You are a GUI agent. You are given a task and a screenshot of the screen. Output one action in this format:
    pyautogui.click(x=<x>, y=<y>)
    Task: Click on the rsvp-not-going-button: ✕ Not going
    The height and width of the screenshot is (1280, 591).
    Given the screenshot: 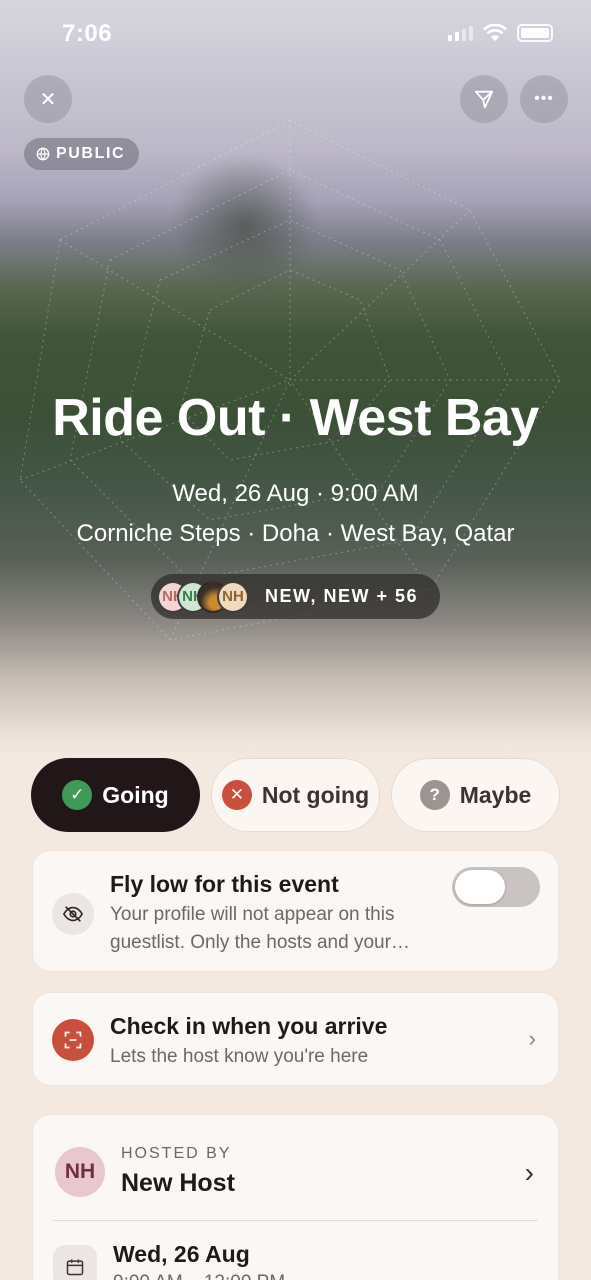 What is the action you would take?
    pyautogui.click(x=295, y=795)
    